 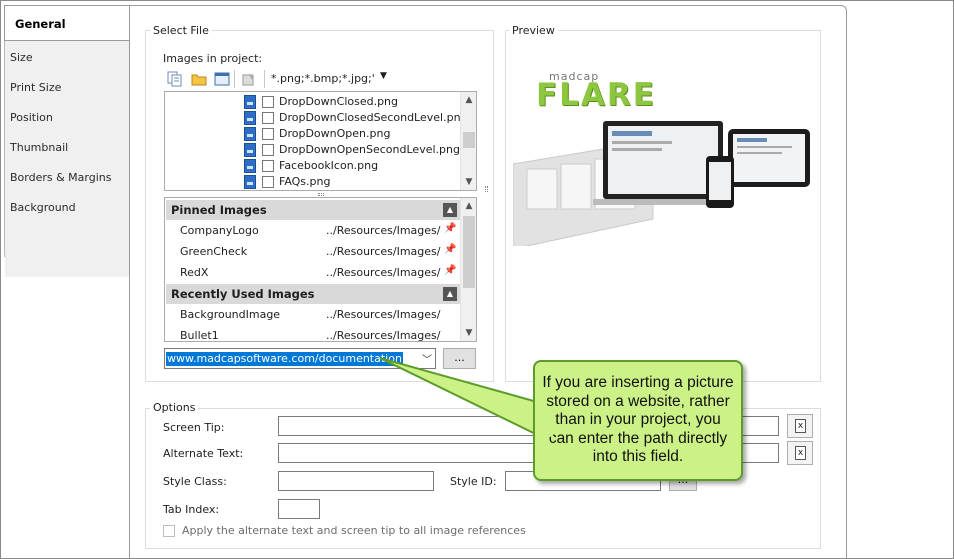 I want to click on recent-images-header: Recently Used Images ▲, so click(x=313, y=294).